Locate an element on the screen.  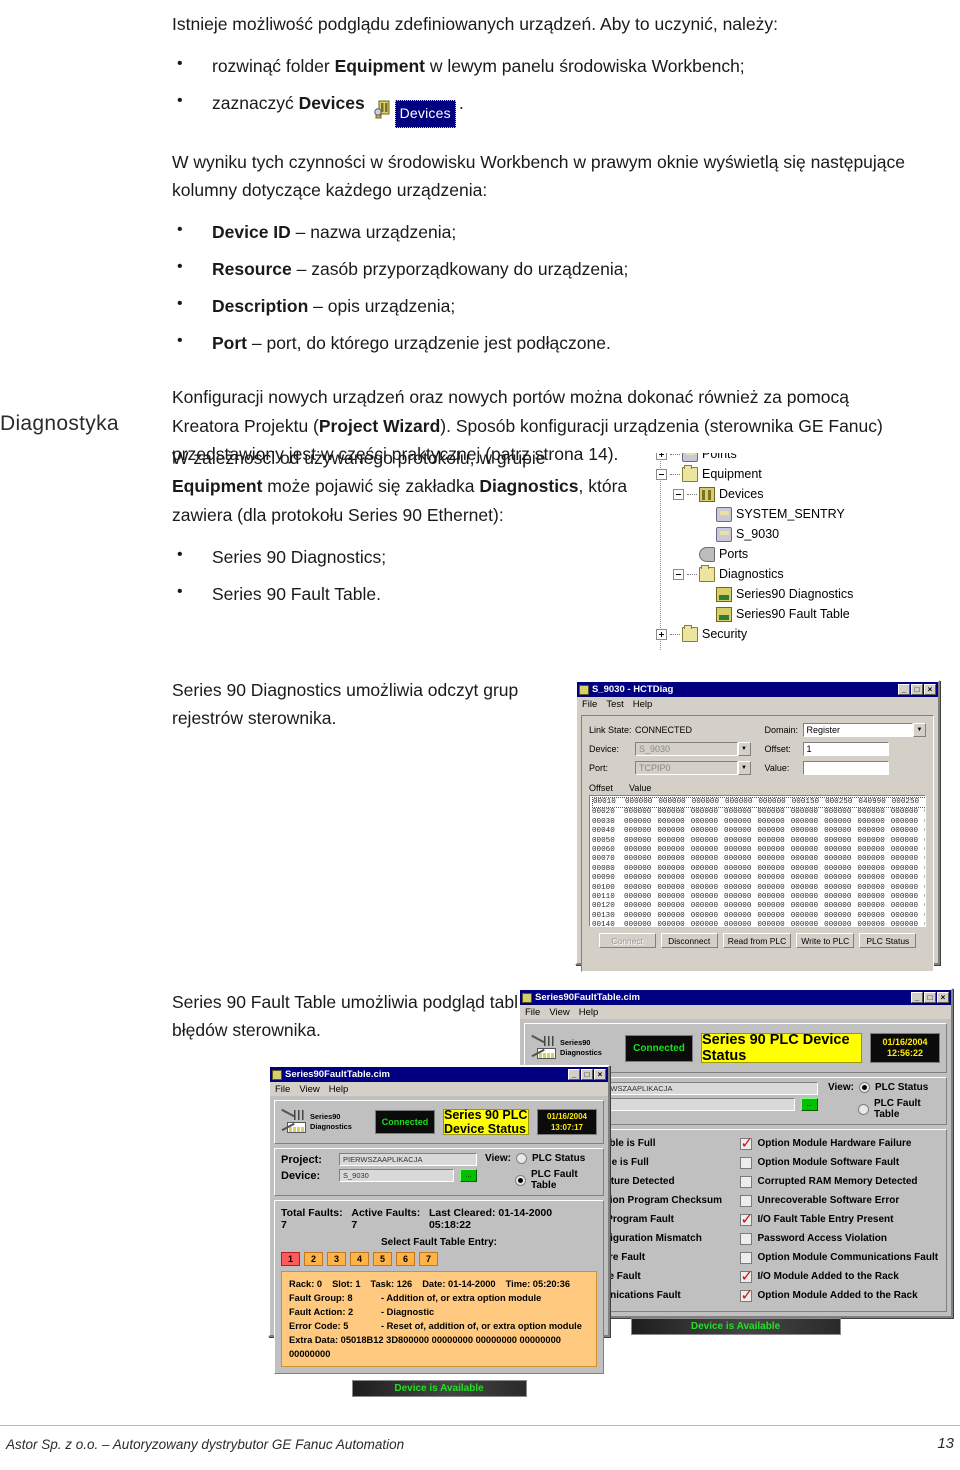
disconnect-button: Disconnect is located at coordinates (689, 940).